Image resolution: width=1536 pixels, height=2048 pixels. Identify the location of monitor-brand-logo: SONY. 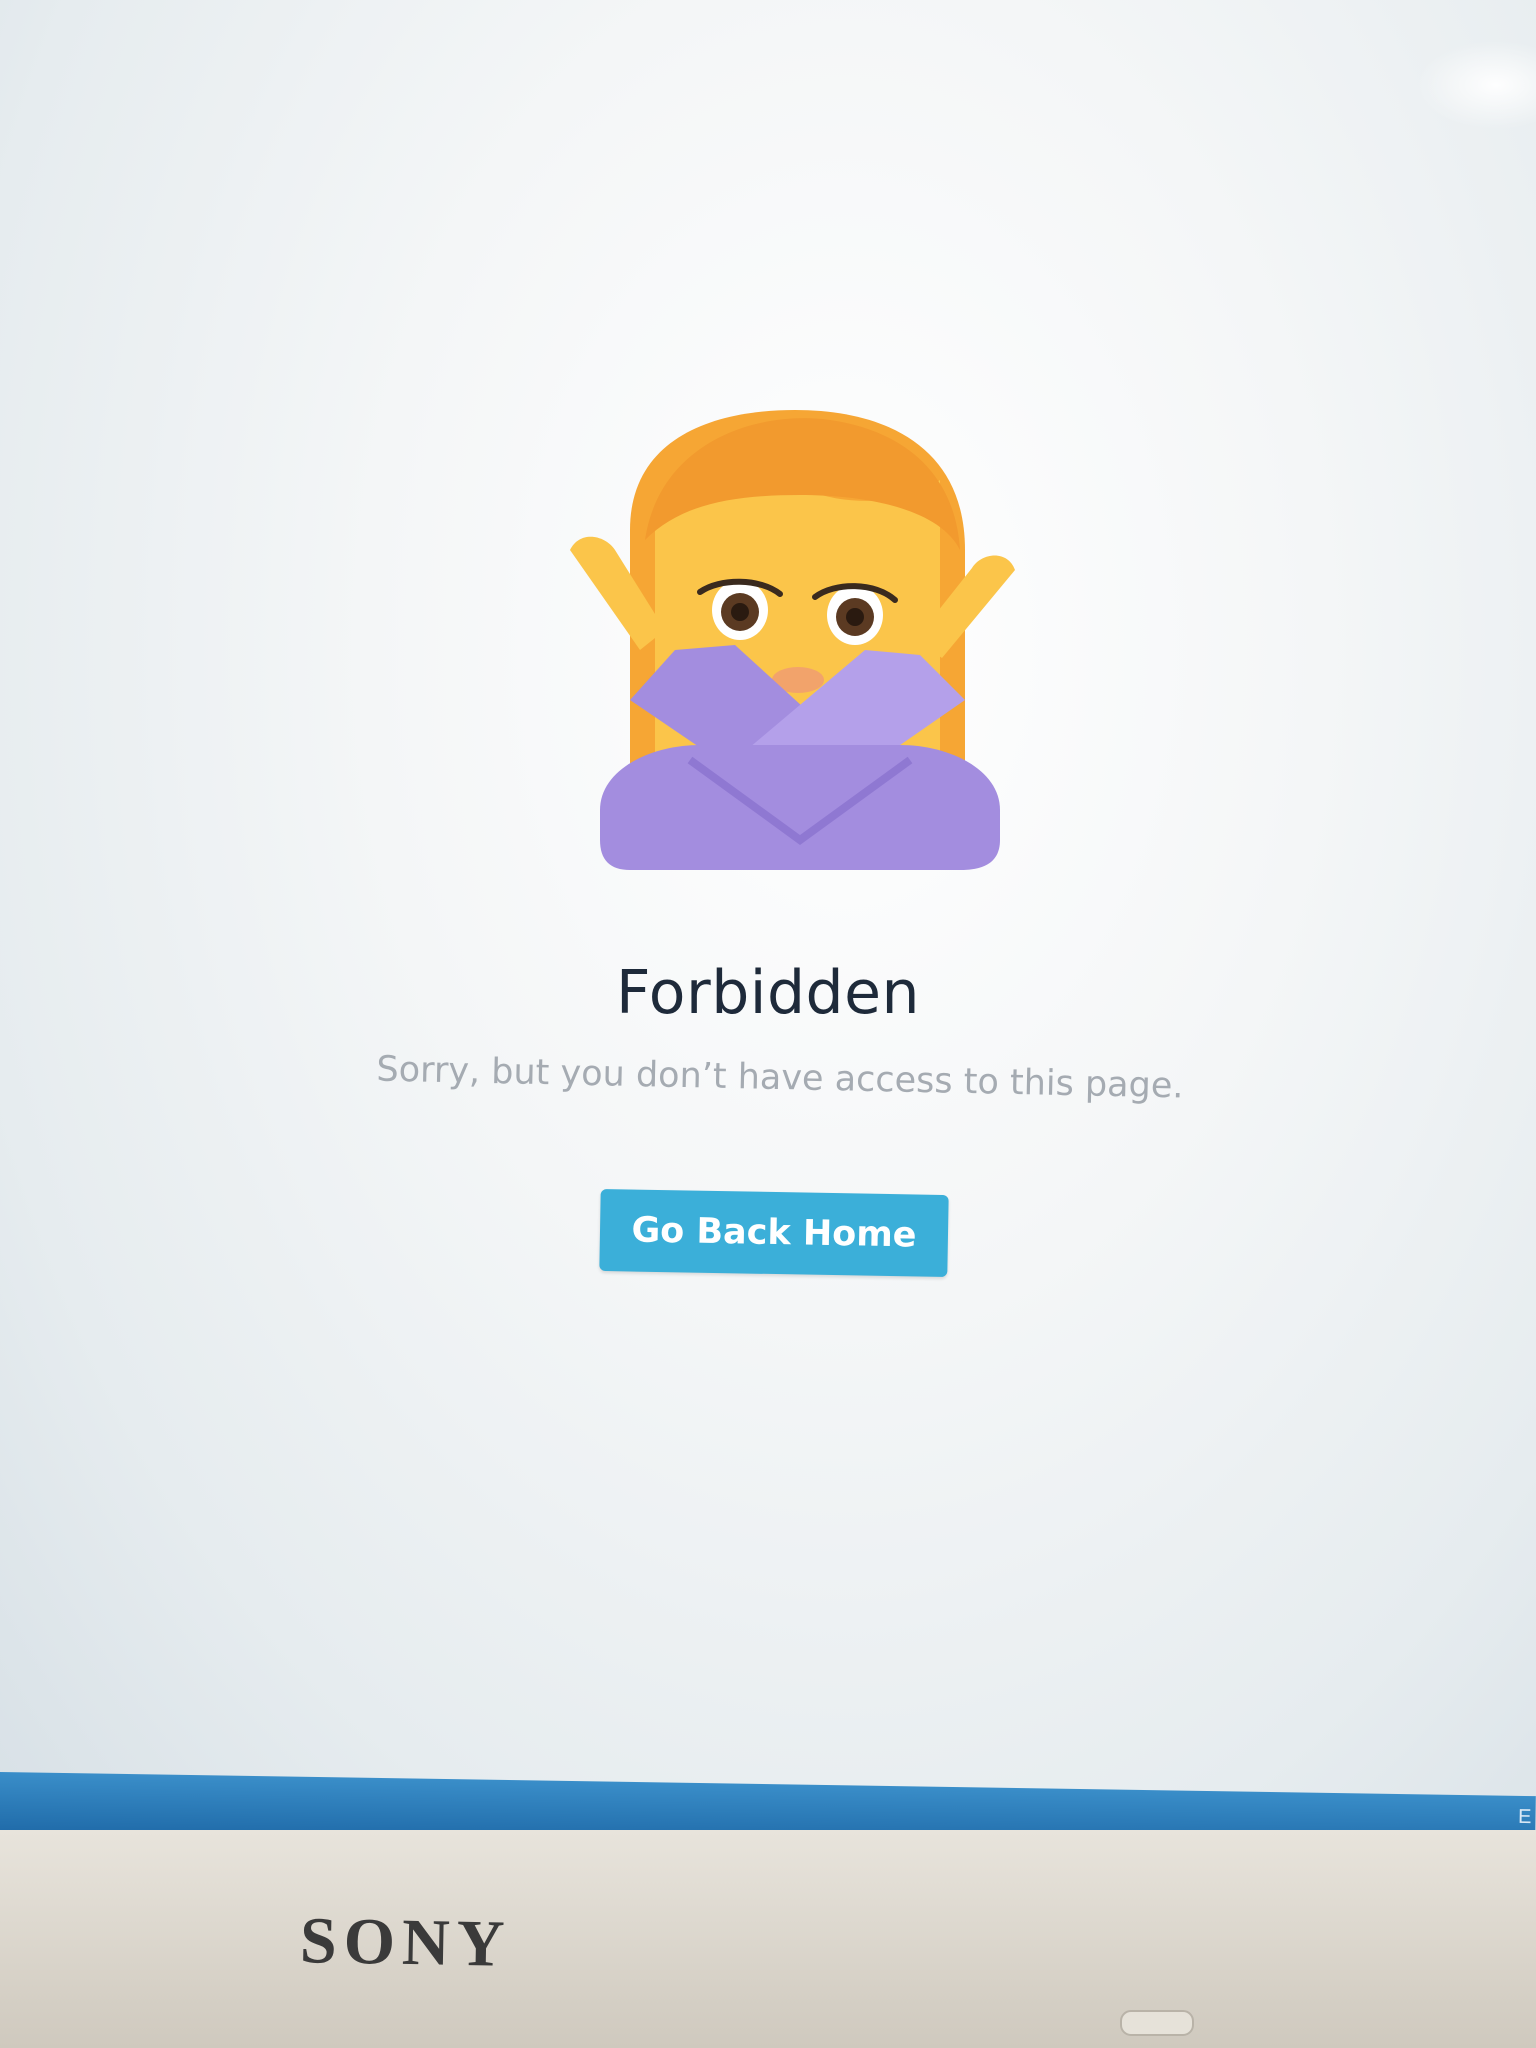
(406, 1942).